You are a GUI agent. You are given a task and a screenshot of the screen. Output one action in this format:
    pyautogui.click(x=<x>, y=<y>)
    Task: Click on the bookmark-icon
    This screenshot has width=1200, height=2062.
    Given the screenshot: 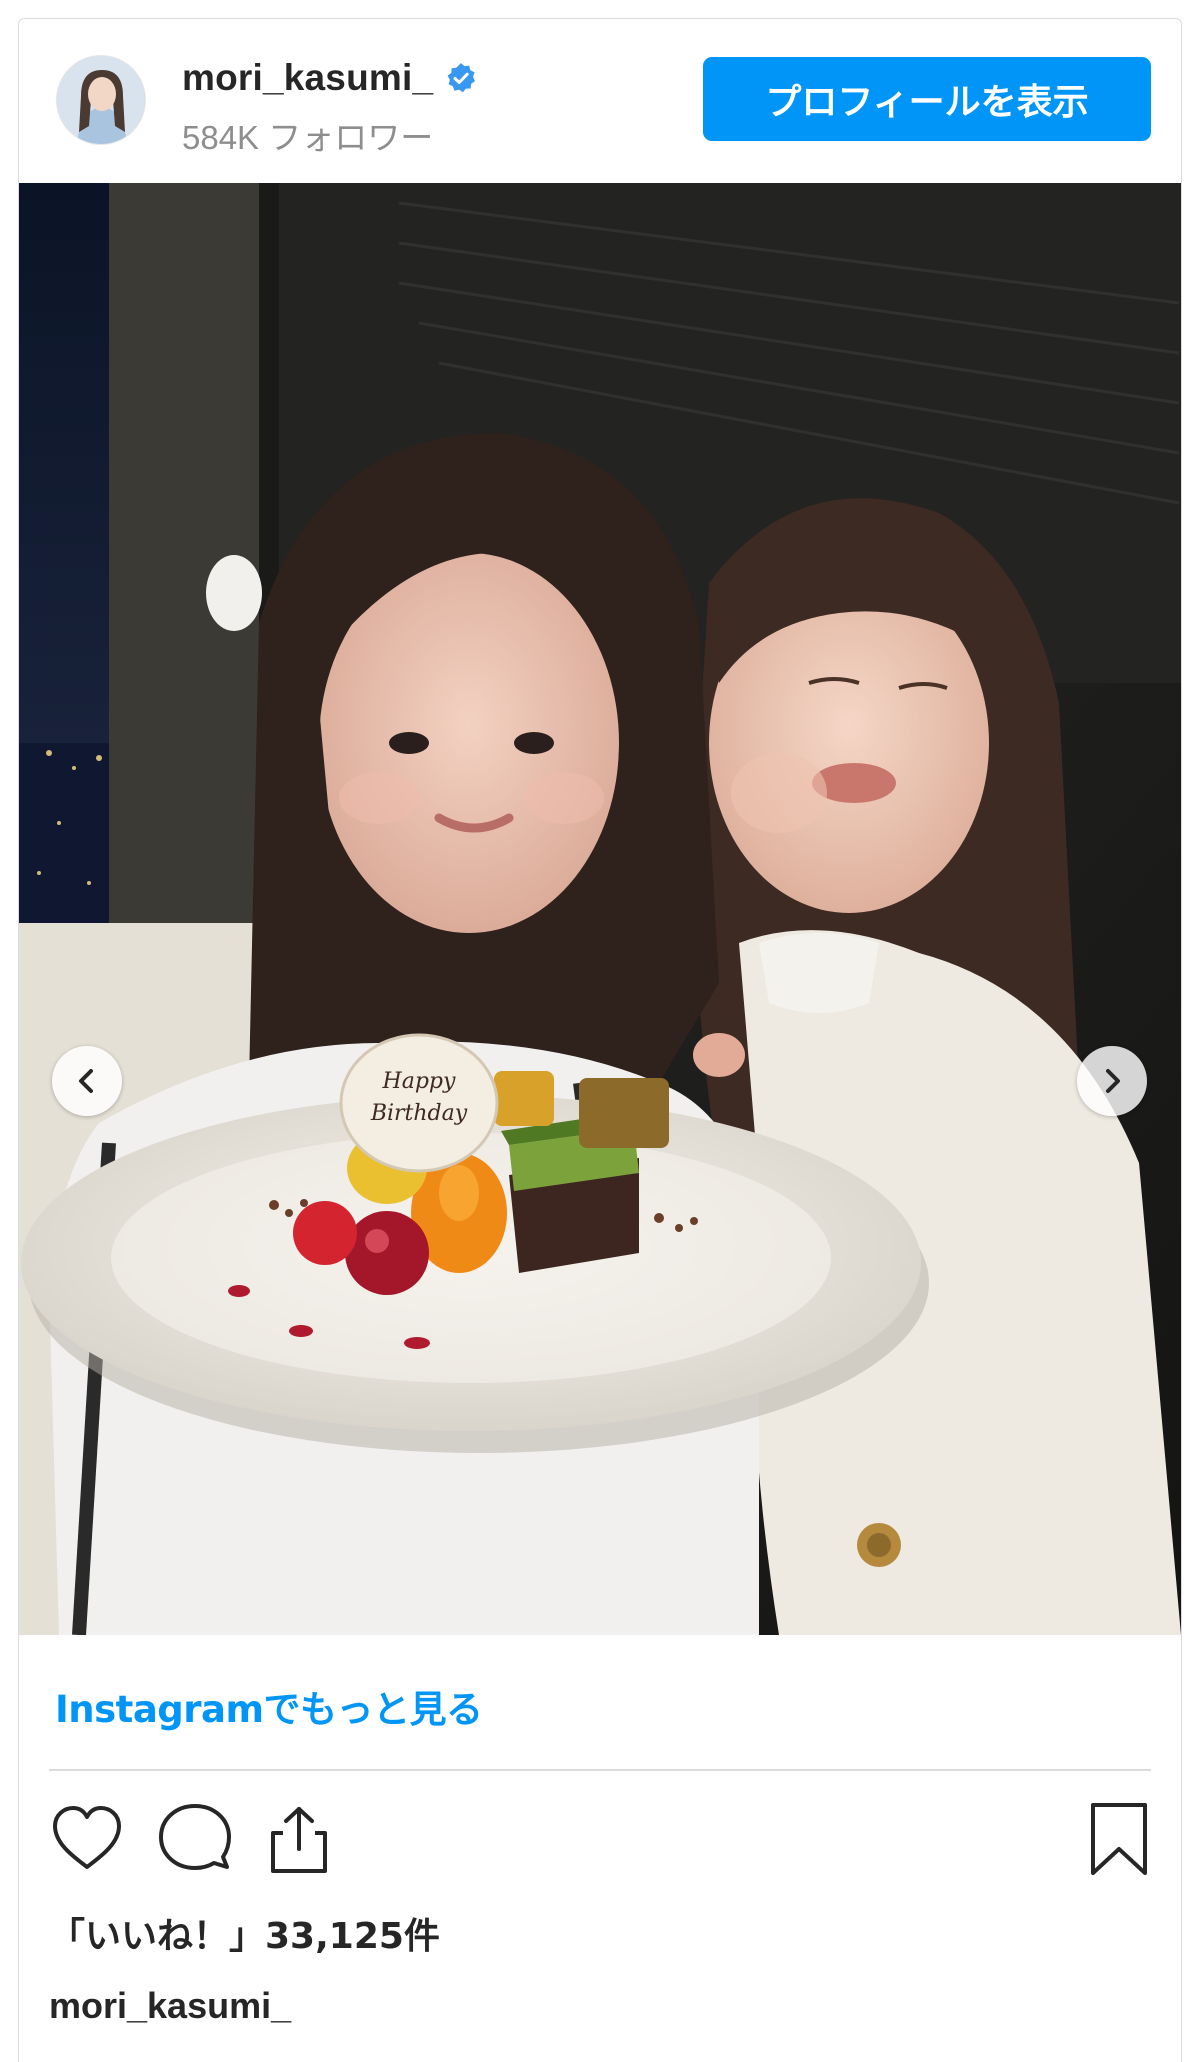 What is the action you would take?
    pyautogui.click(x=1119, y=1839)
    